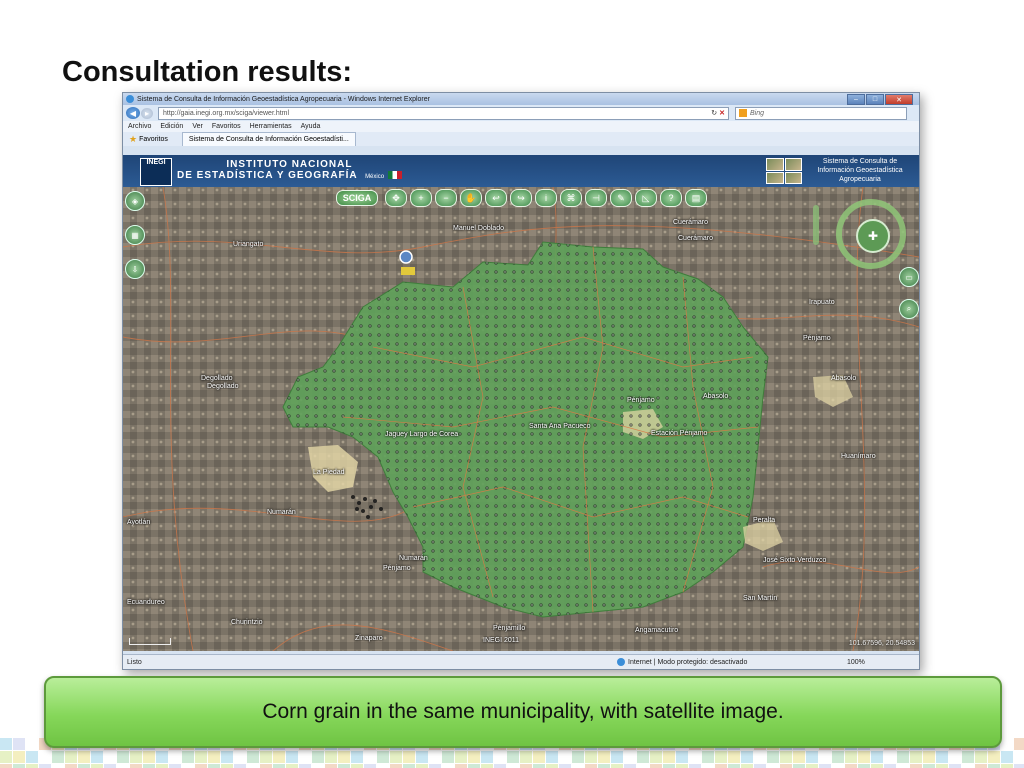 The width and height of the screenshot is (1024, 768). Describe the element at coordinates (281, 512) in the screenshot. I see `place-label: Numarán` at that location.